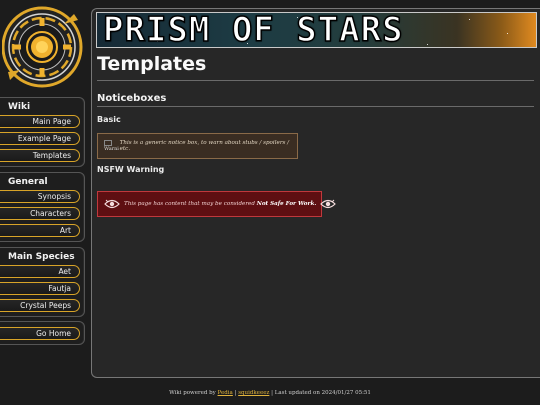  What do you see at coordinates (320, 393) in the screenshot?
I see `footer-last-updated: | Last updated on 2024/01/27 05:51` at bounding box center [320, 393].